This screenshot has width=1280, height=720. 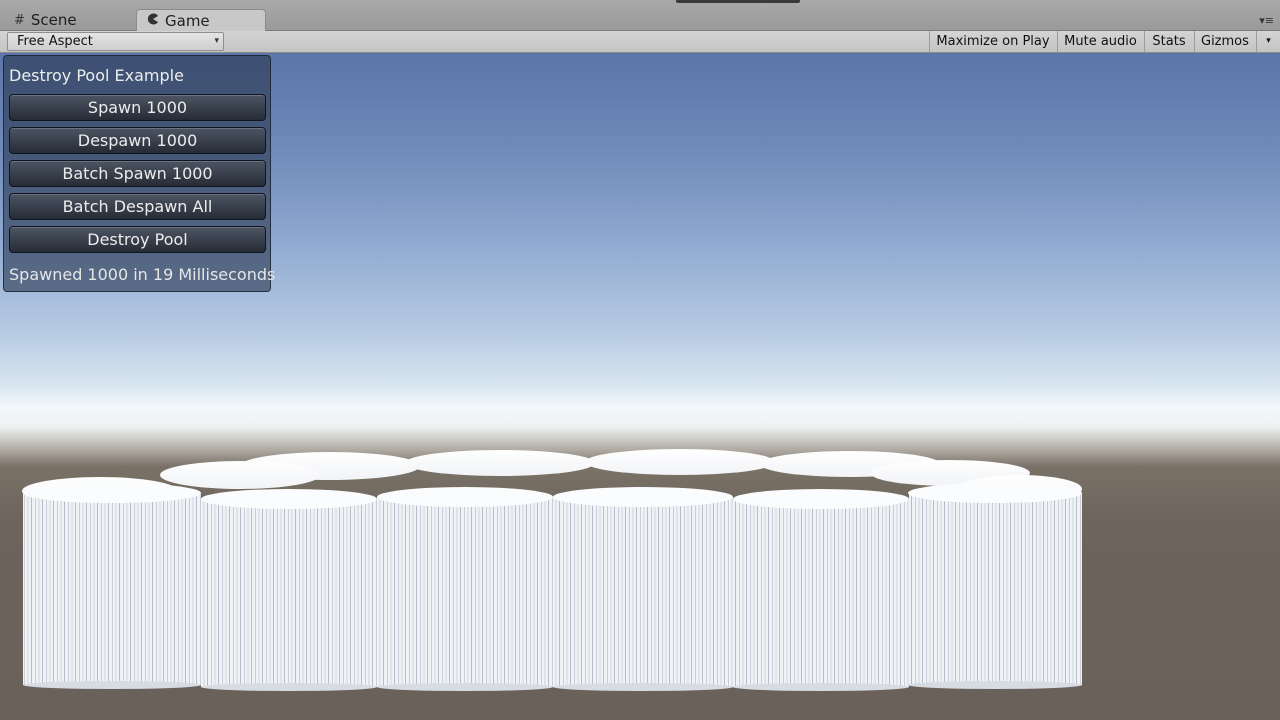 I want to click on tab-scene: # Scene, so click(x=68, y=20).